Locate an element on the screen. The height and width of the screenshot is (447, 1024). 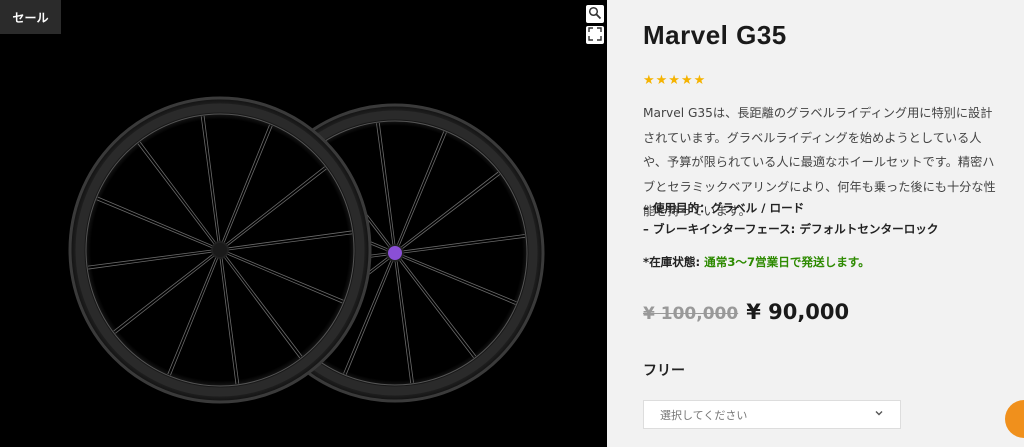
stock-status: *在庫状態: 通常3〜7営業日で発送します。 is located at coordinates (756, 262).